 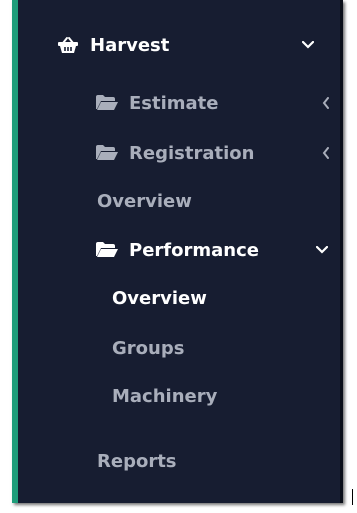 I want to click on sidebar-item-overview: Overview, so click(x=177, y=201).